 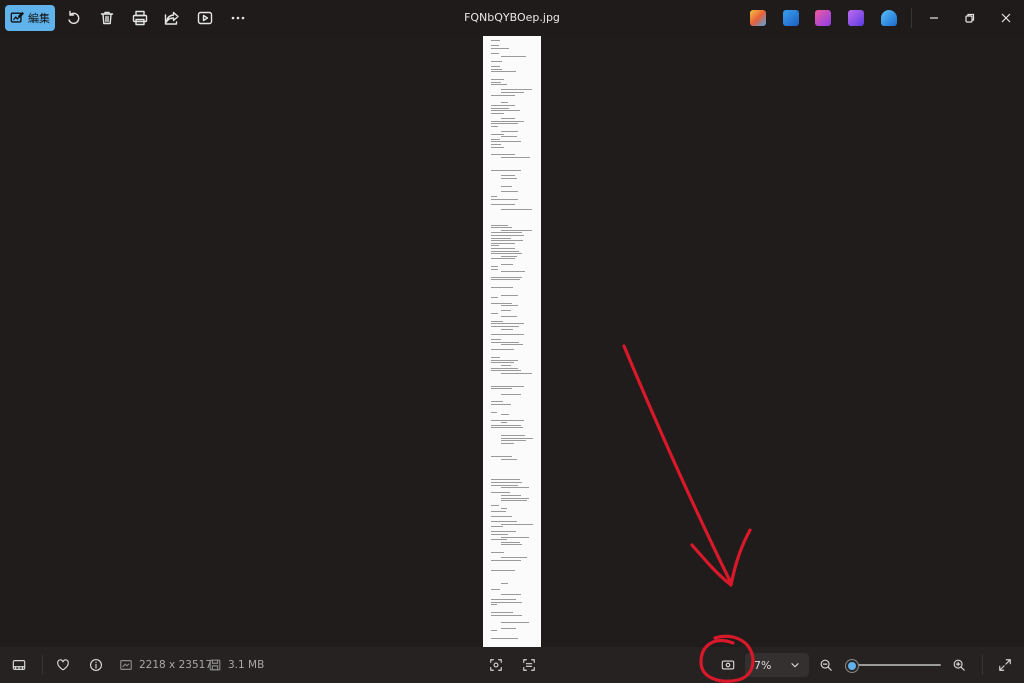 I want to click on restore-button, so click(x=970, y=18).